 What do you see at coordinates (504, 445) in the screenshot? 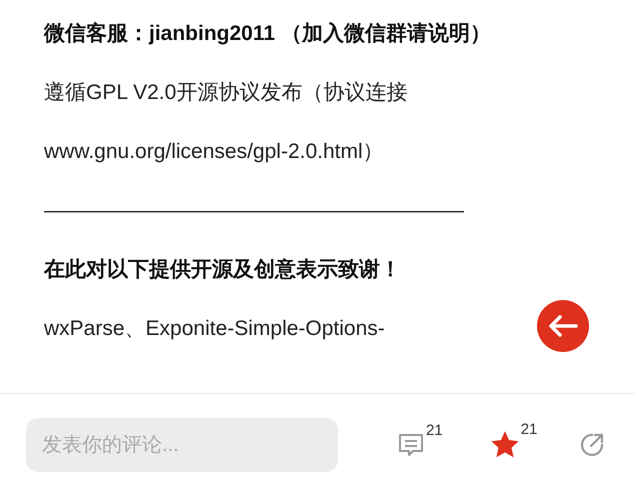
I see `star-icon` at bounding box center [504, 445].